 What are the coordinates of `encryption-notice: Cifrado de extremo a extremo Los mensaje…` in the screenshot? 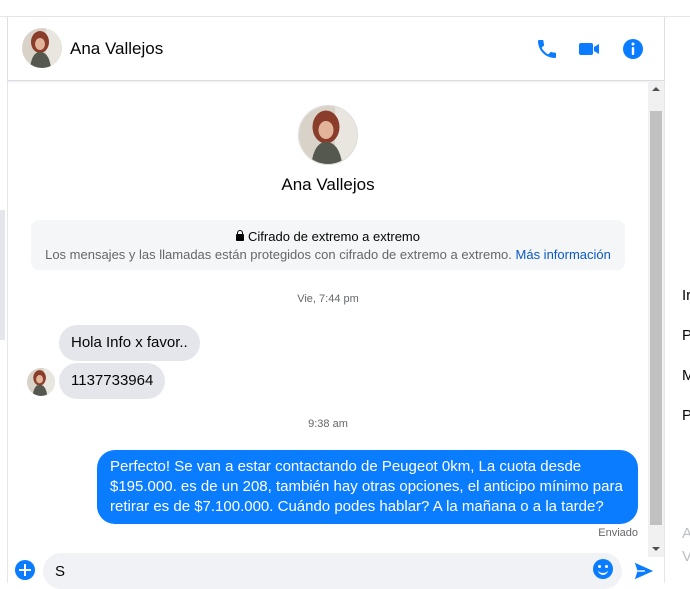 It's located at (328, 245).